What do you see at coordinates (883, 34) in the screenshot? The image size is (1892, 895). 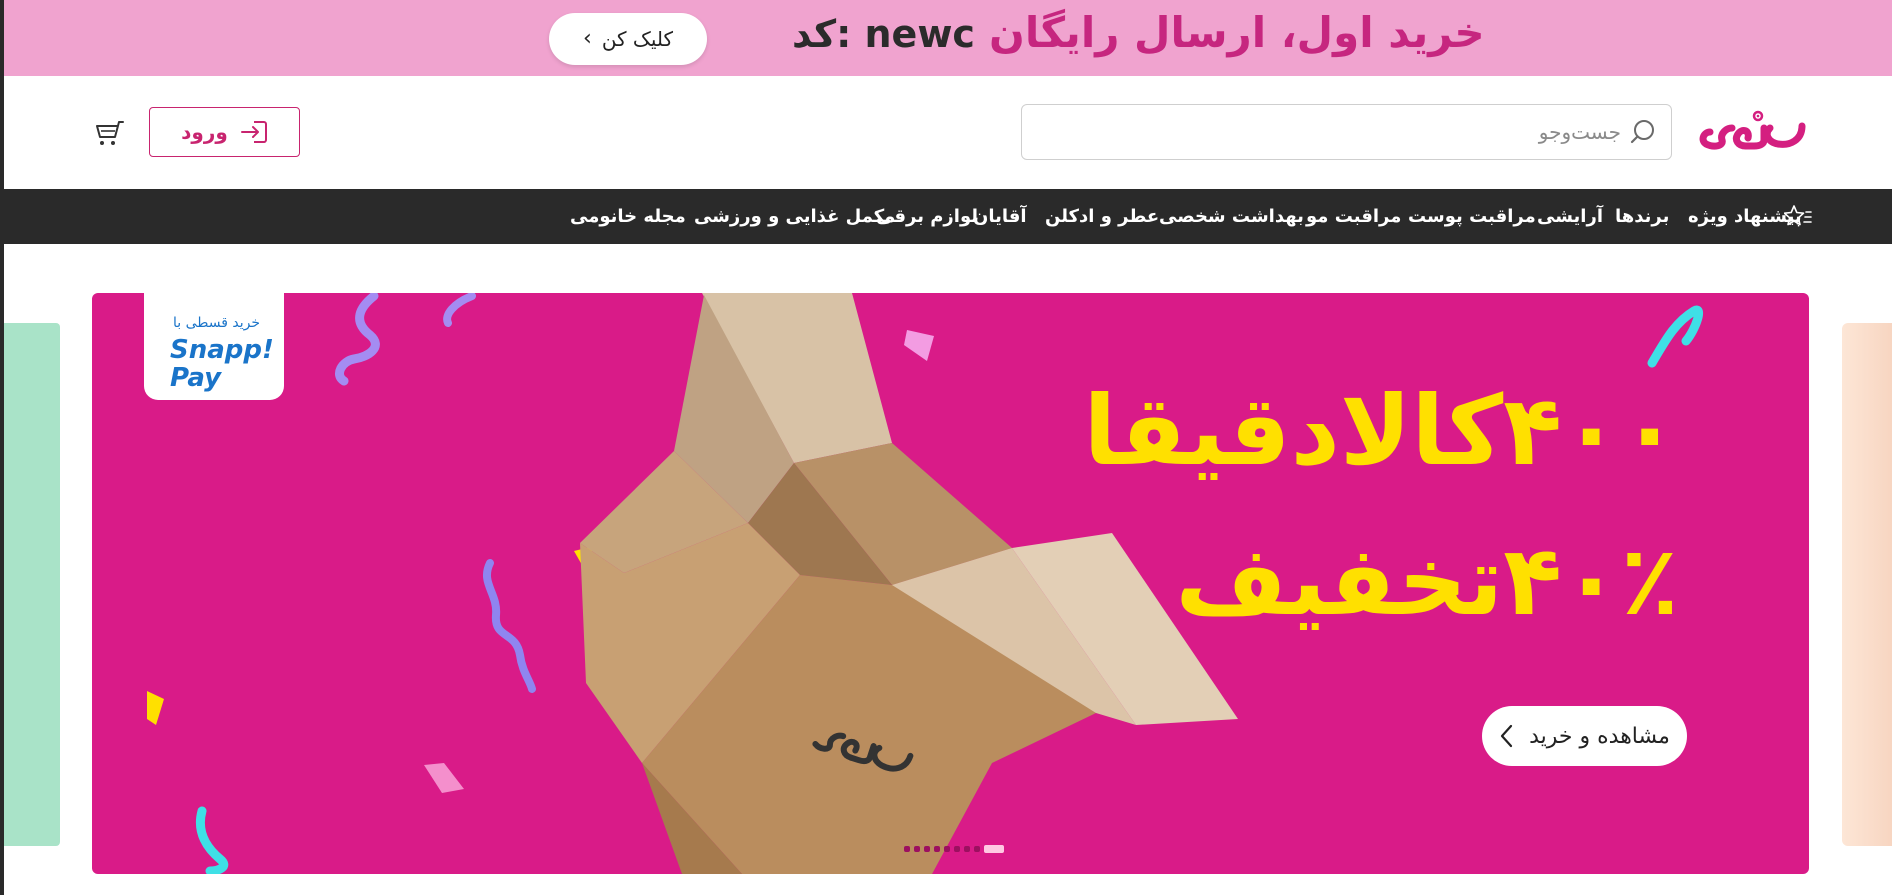 I see `promo-code: کد: newc` at bounding box center [883, 34].